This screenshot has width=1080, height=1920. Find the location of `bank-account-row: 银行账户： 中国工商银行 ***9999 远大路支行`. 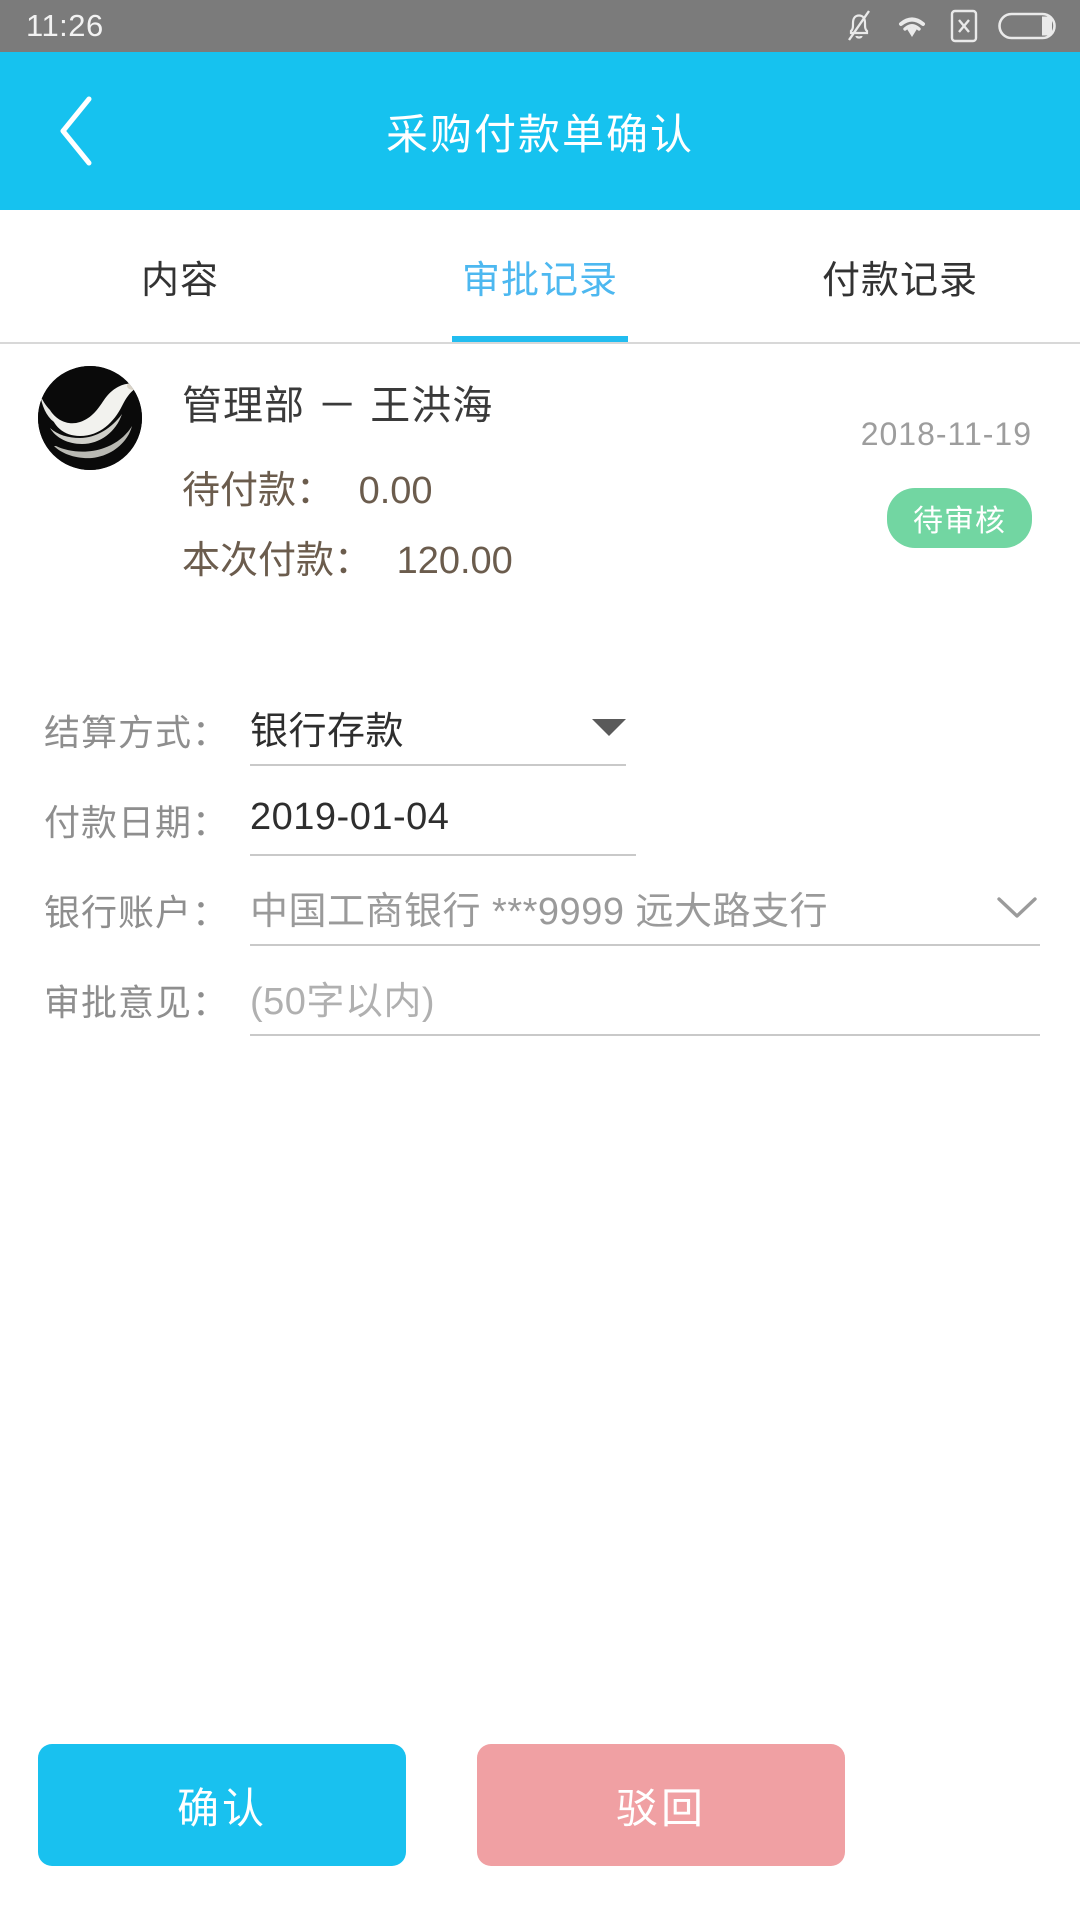

bank-account-row: 银行账户： 中国工商银行 ***9999 远大路支行 is located at coordinates (540, 915).